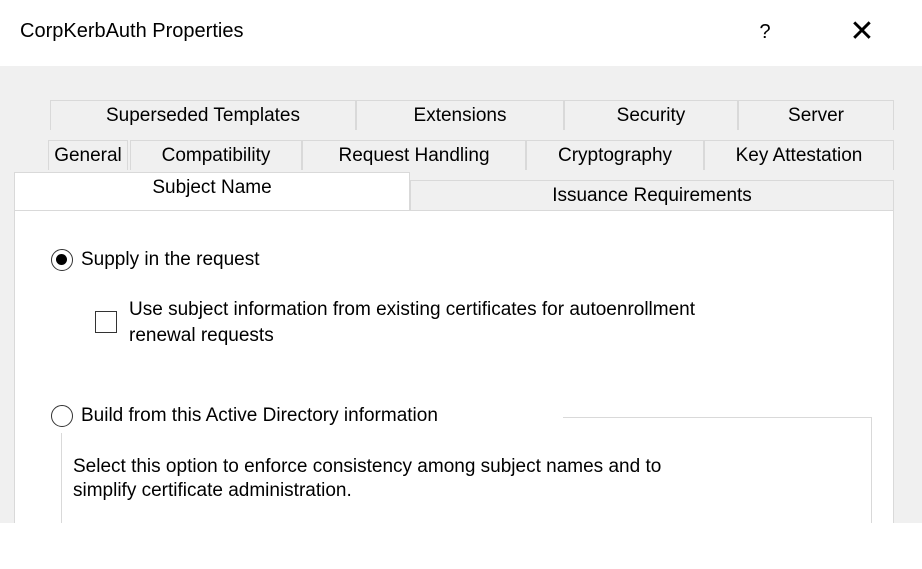 Image resolution: width=922 pixels, height=569 pixels. What do you see at coordinates (799, 155) in the screenshot?
I see `tab-key-attestation: Key Attestation` at bounding box center [799, 155].